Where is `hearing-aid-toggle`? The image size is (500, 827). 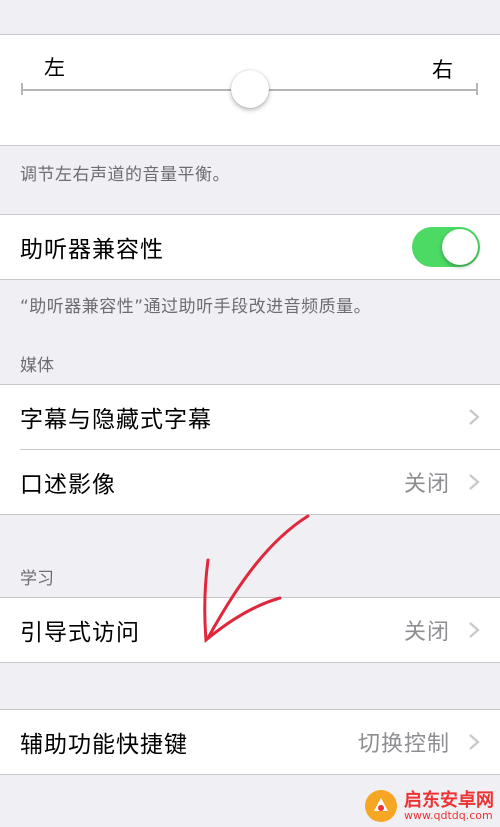
hearing-aid-toggle is located at coordinates (446, 247).